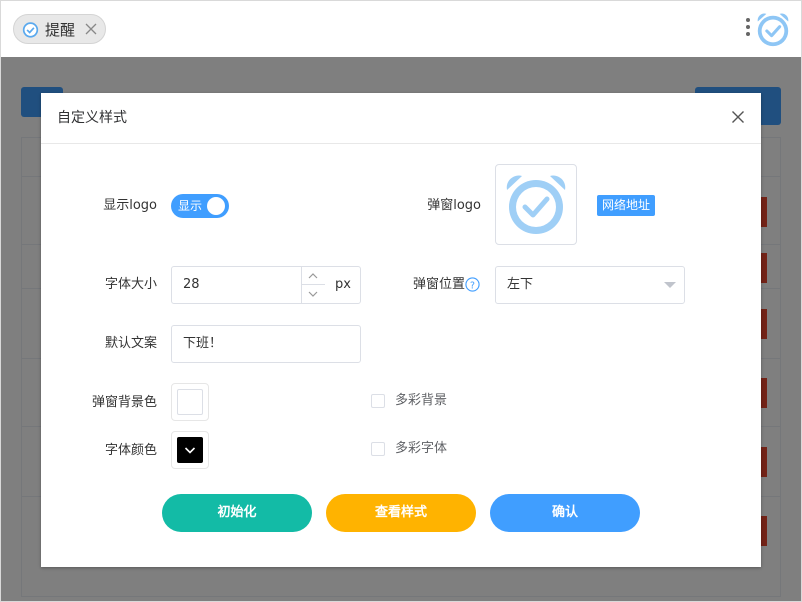 This screenshot has width=802, height=602. I want to click on popup-position-value: 左下, so click(520, 284).